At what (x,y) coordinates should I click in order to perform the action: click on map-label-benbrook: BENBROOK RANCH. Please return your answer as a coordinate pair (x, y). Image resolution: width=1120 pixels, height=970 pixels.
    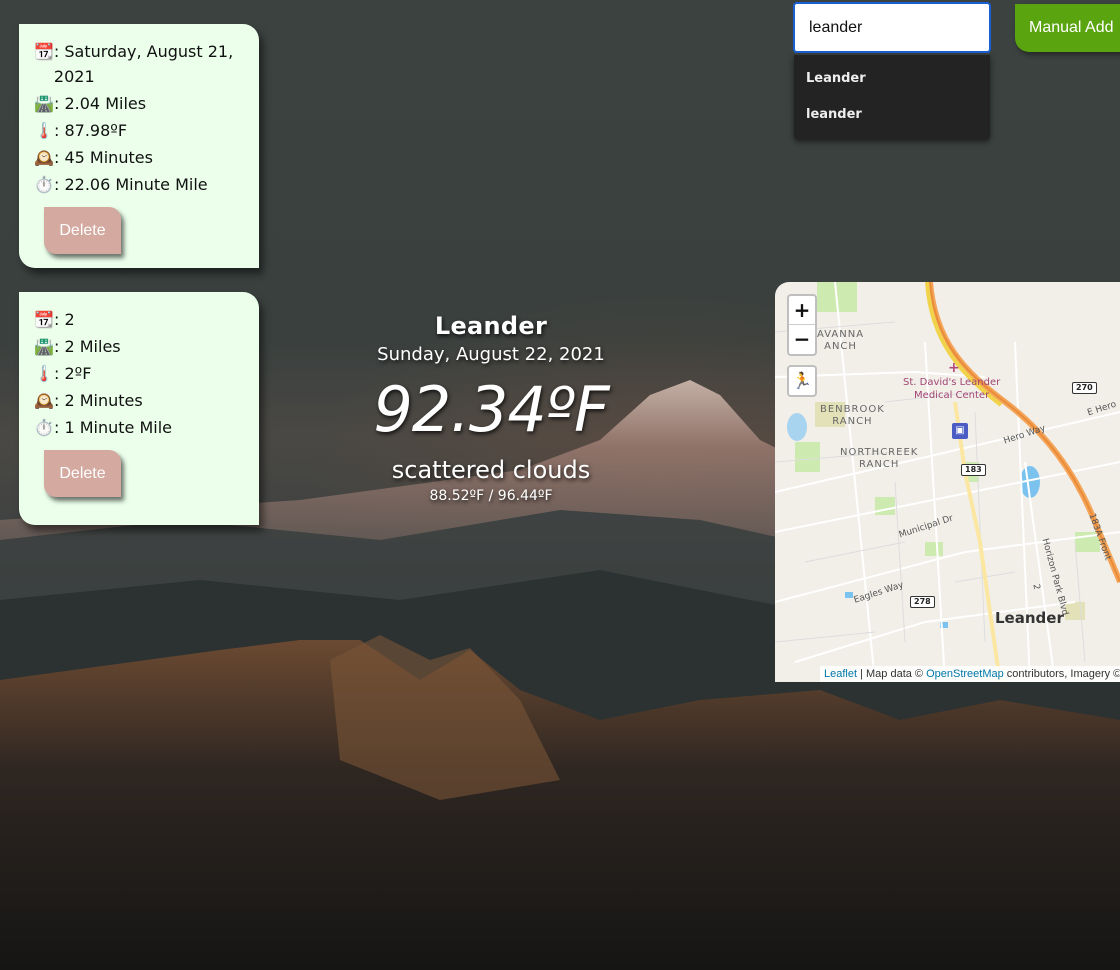
    Looking at the image, I should click on (852, 415).